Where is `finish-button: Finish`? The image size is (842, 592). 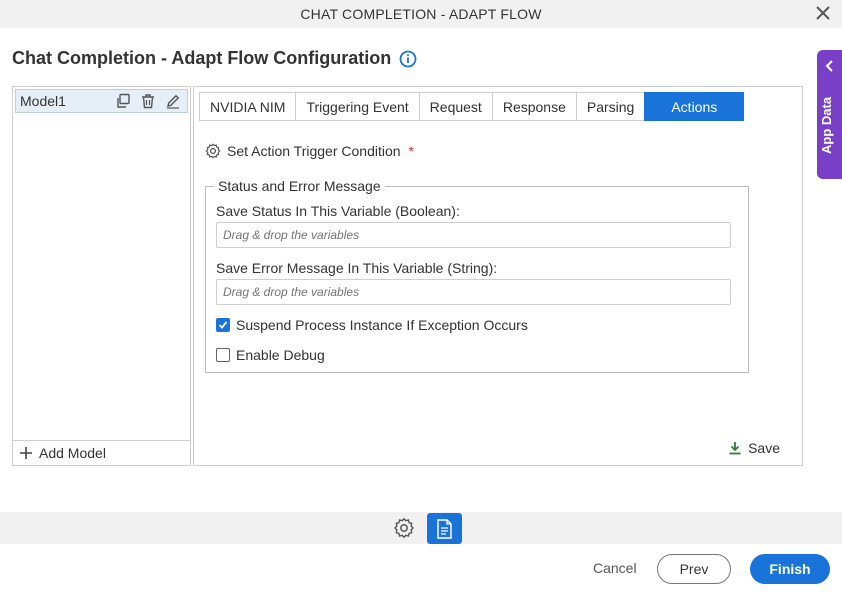 finish-button: Finish is located at coordinates (790, 569).